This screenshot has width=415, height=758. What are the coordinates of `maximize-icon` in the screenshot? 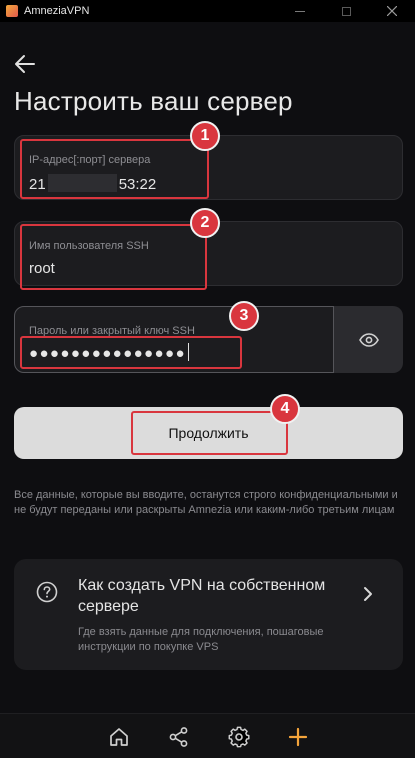 It's located at (346, 11).